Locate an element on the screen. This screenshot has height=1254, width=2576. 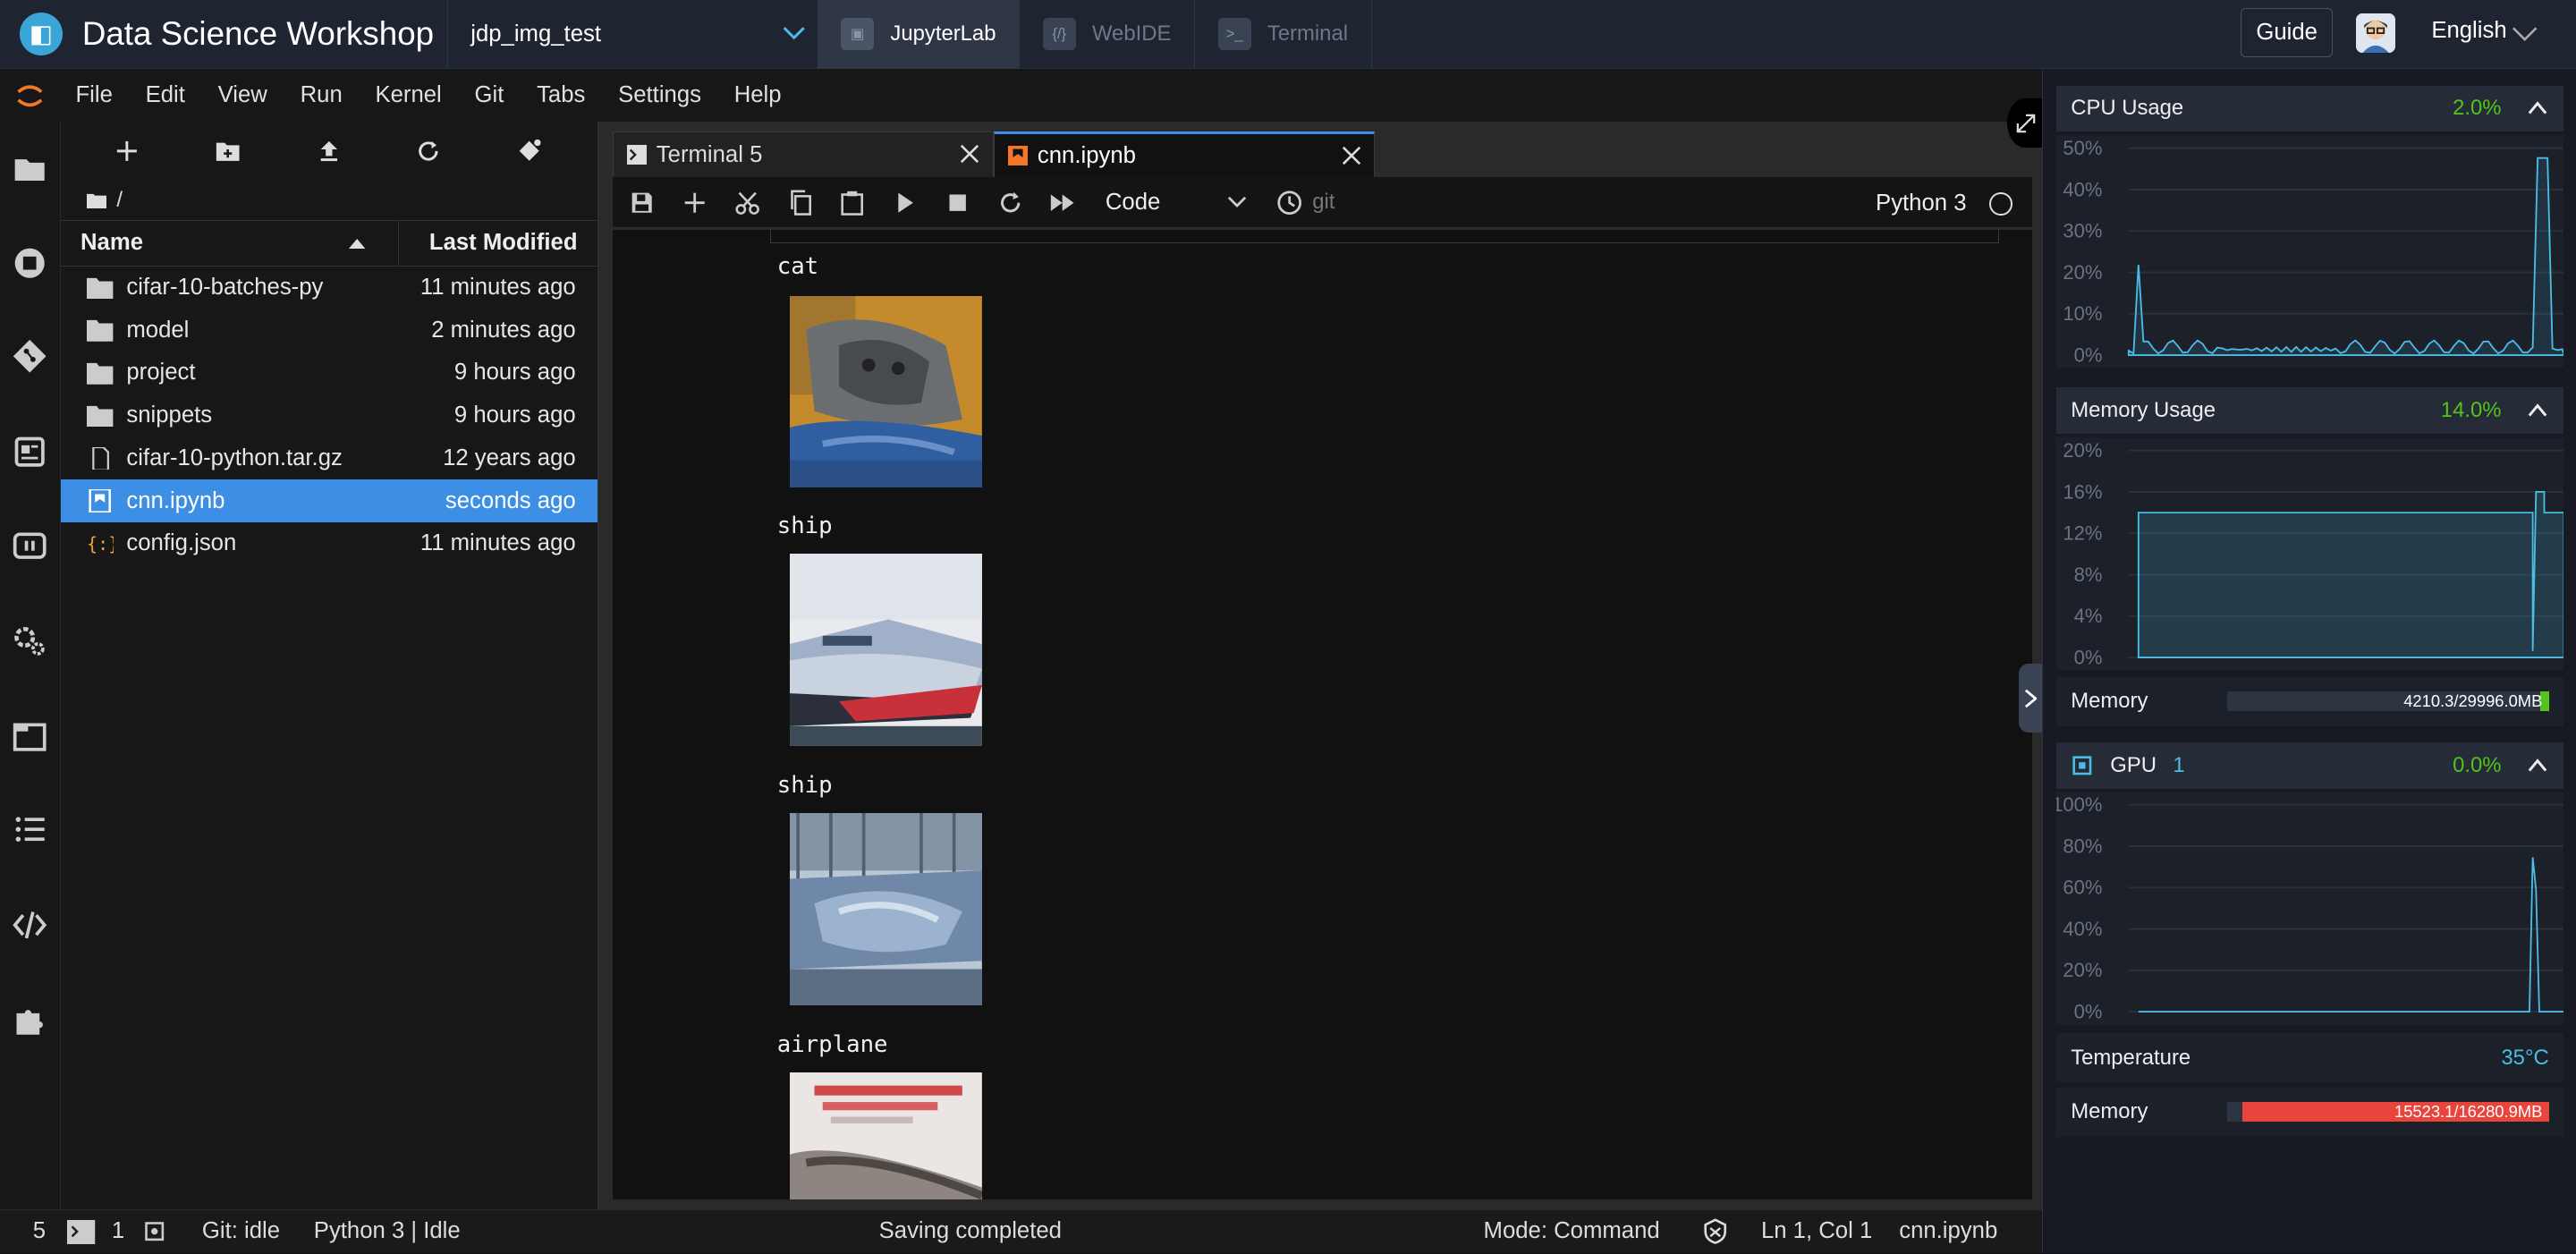
trusted-shield-icon is located at coordinates (1715, 1231).